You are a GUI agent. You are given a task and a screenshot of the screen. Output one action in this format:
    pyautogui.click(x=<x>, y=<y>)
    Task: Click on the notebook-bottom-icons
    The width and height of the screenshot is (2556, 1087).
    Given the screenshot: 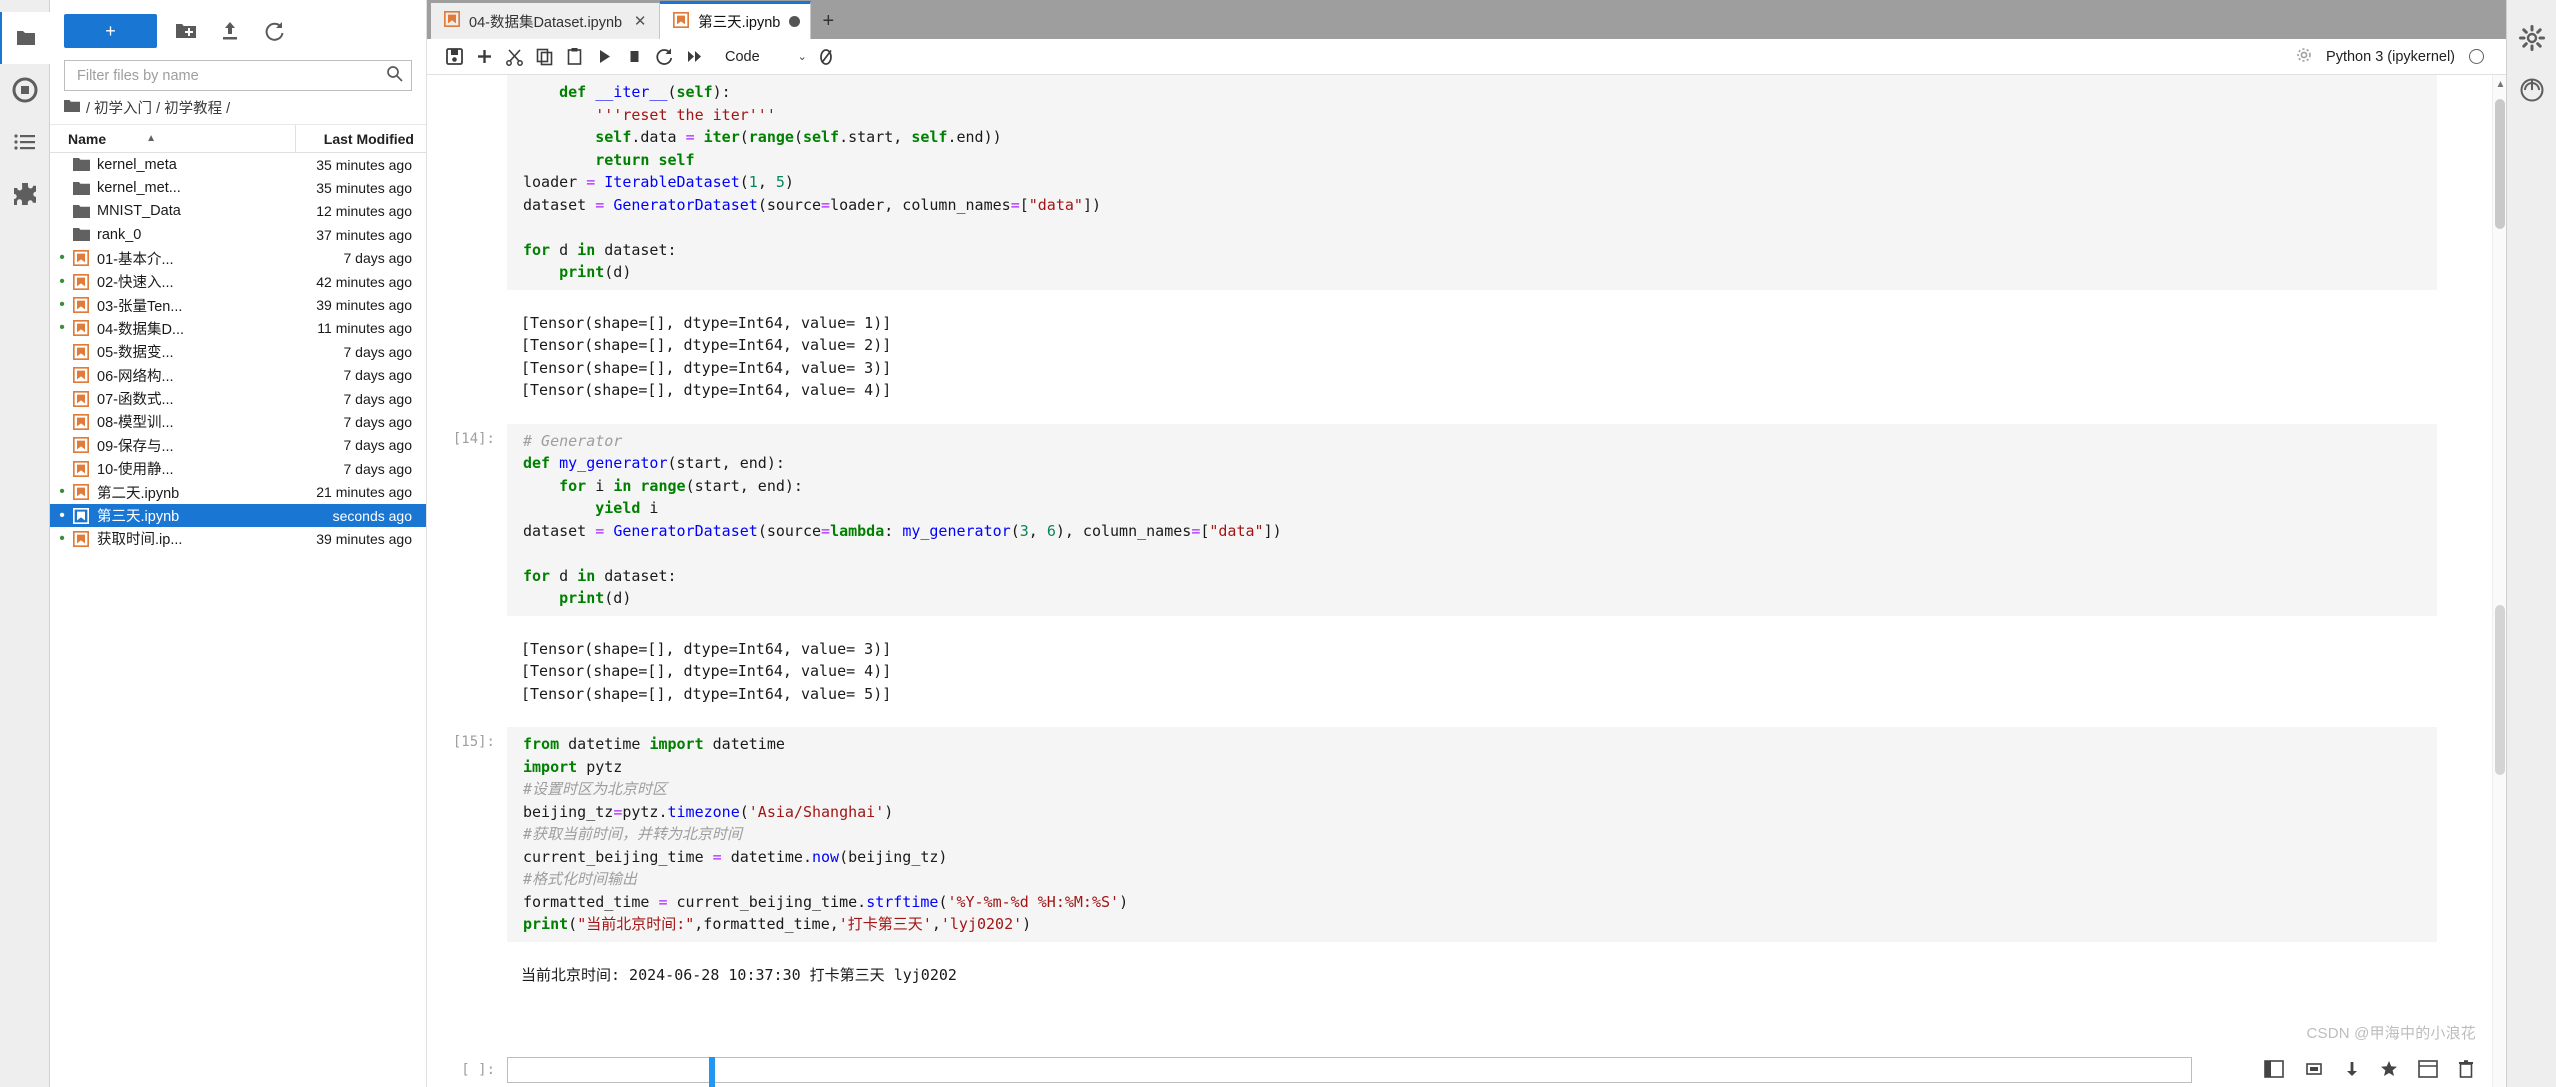 What is the action you would take?
    pyautogui.click(x=2369, y=1071)
    